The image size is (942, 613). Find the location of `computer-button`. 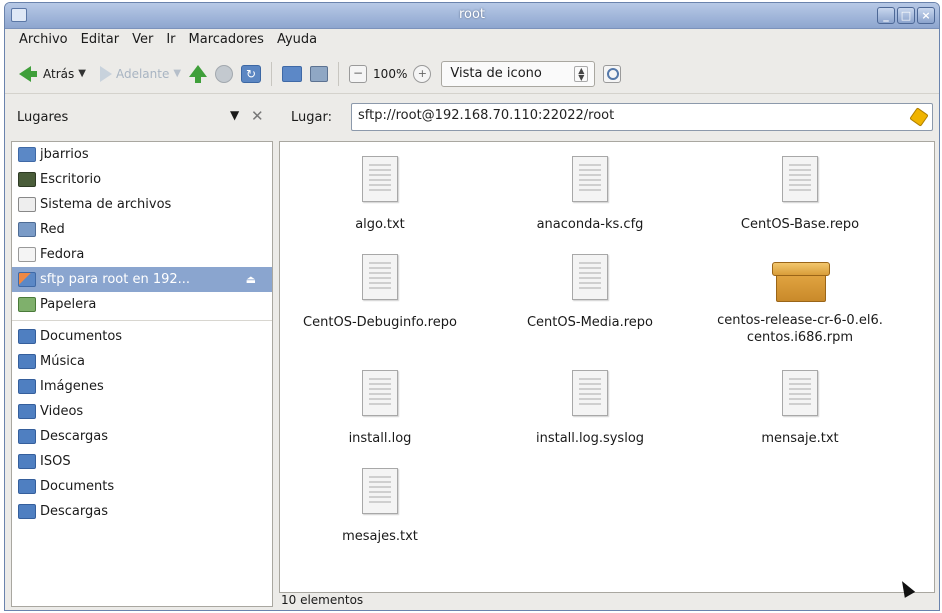

computer-button is located at coordinates (319, 74).